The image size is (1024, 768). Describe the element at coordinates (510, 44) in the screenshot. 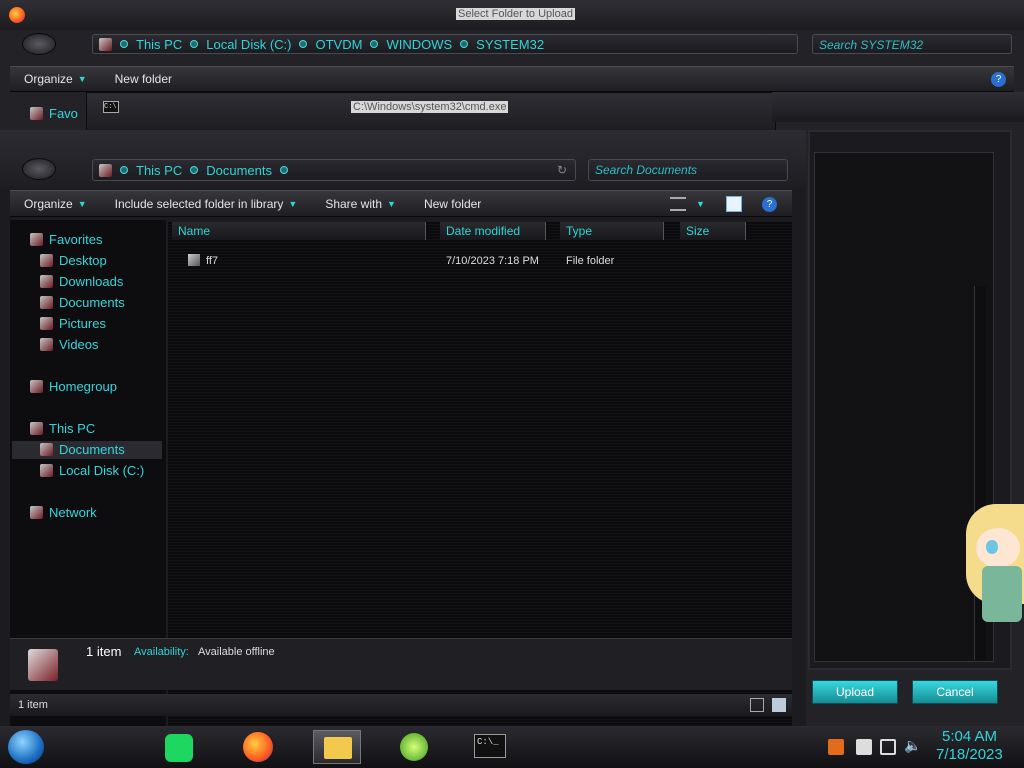

I see `breadcrumb-system32: SYSTEM32` at that location.